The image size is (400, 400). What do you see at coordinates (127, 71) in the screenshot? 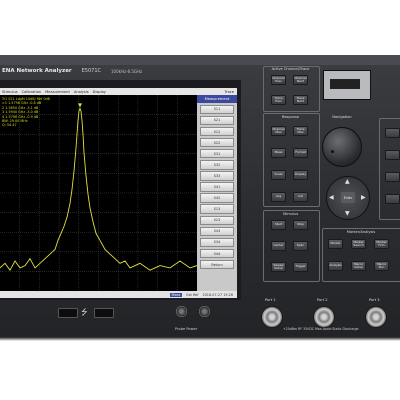
I see `frequency-range: 100kHz-8.5GHz` at bounding box center [127, 71].